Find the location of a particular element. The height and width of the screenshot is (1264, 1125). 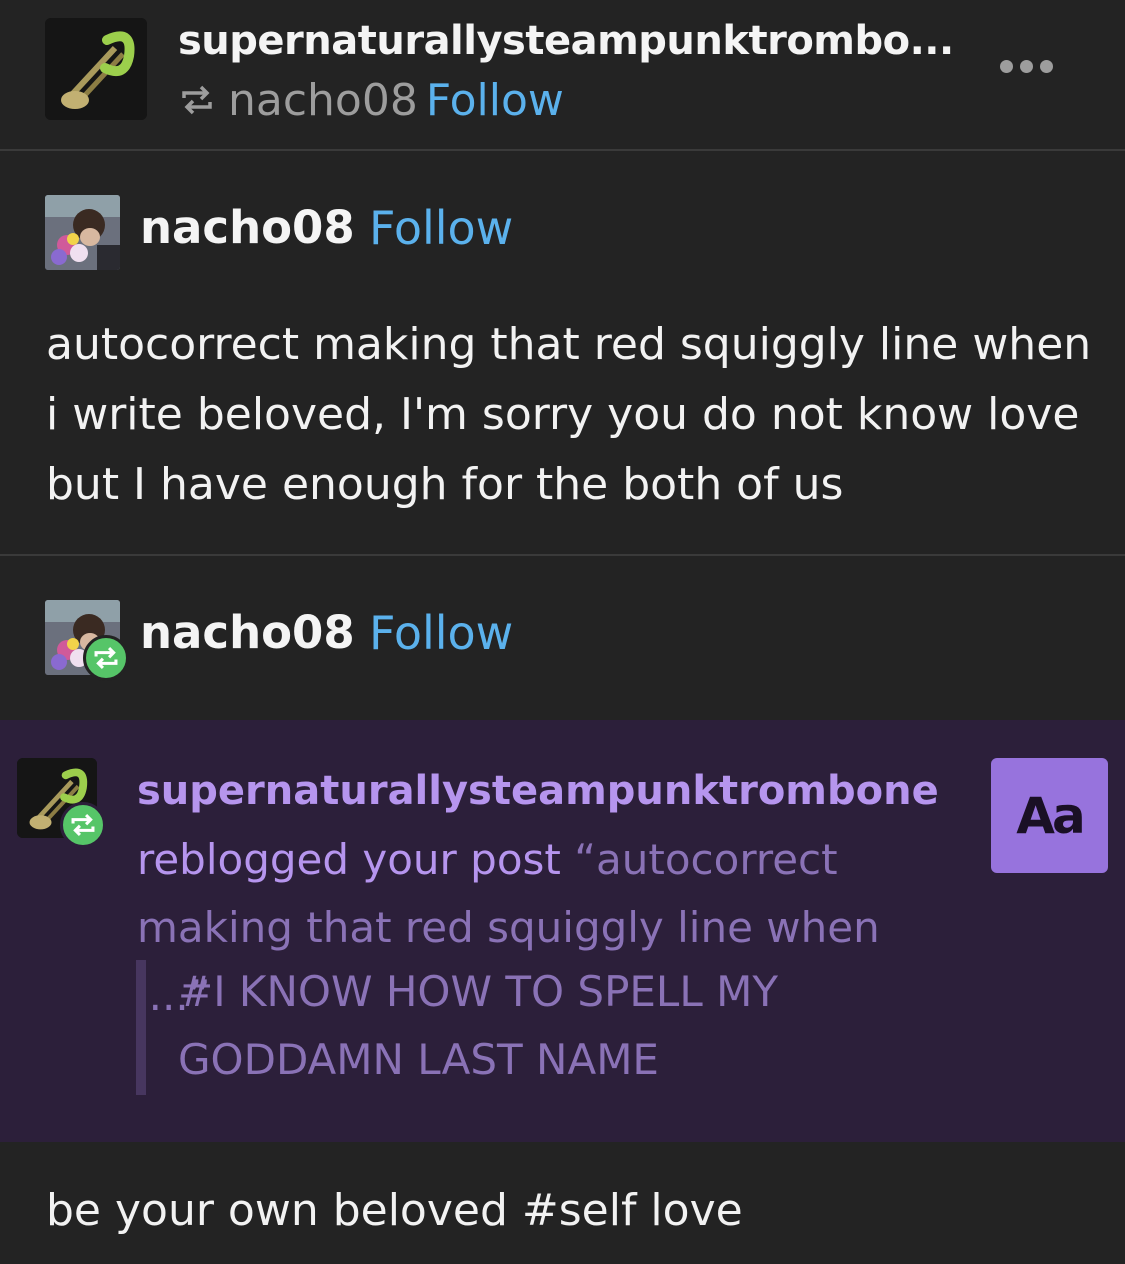

post-author-name: nacho08 is located at coordinates (247, 227).